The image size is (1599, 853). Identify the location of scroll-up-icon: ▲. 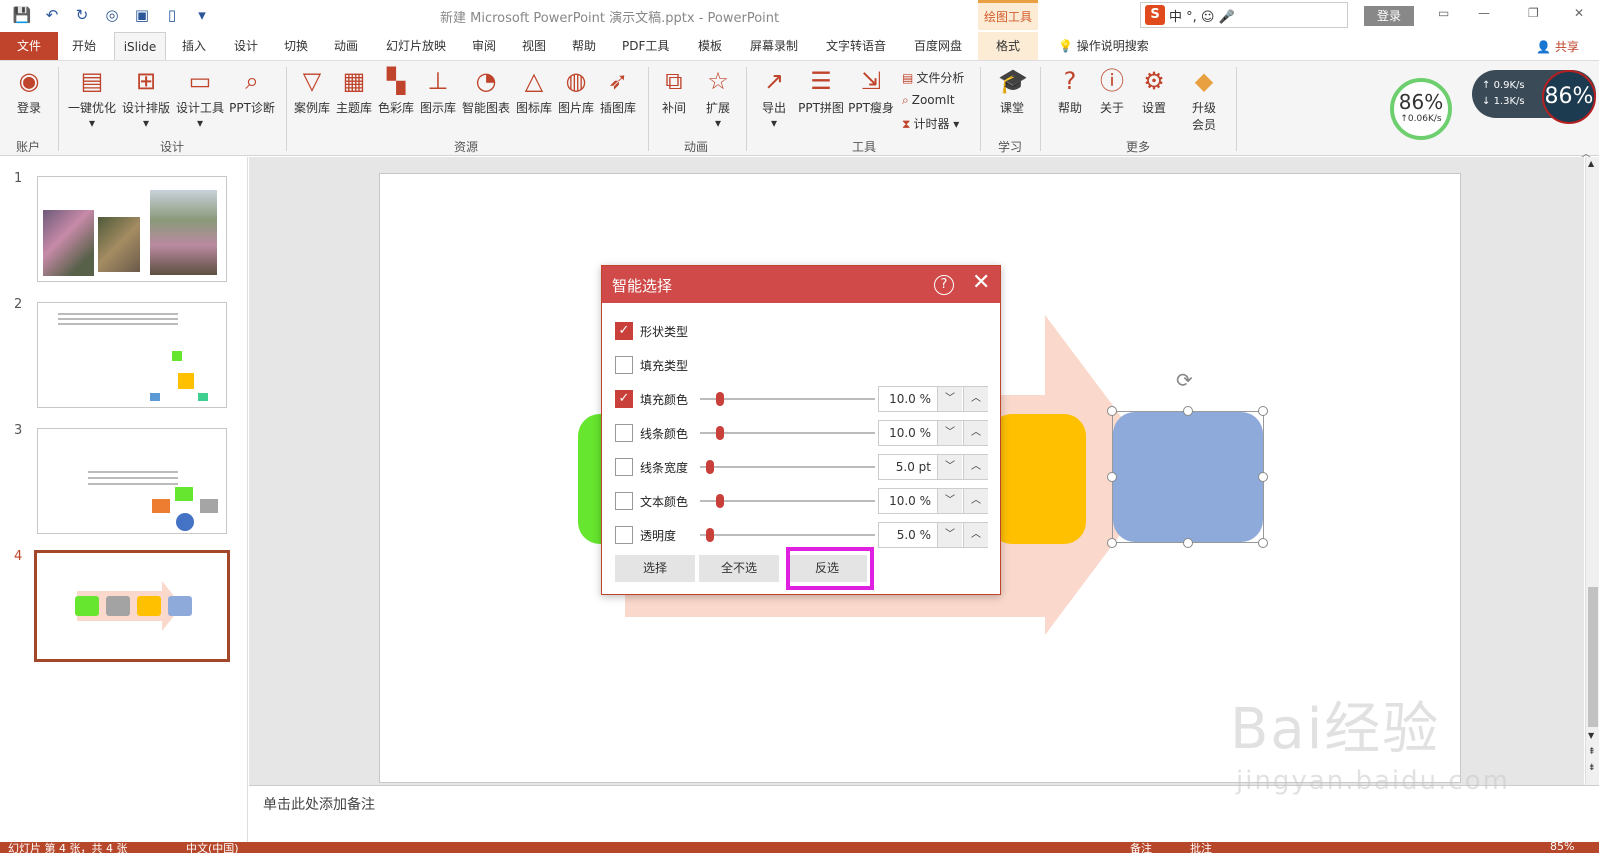
(1591, 163).